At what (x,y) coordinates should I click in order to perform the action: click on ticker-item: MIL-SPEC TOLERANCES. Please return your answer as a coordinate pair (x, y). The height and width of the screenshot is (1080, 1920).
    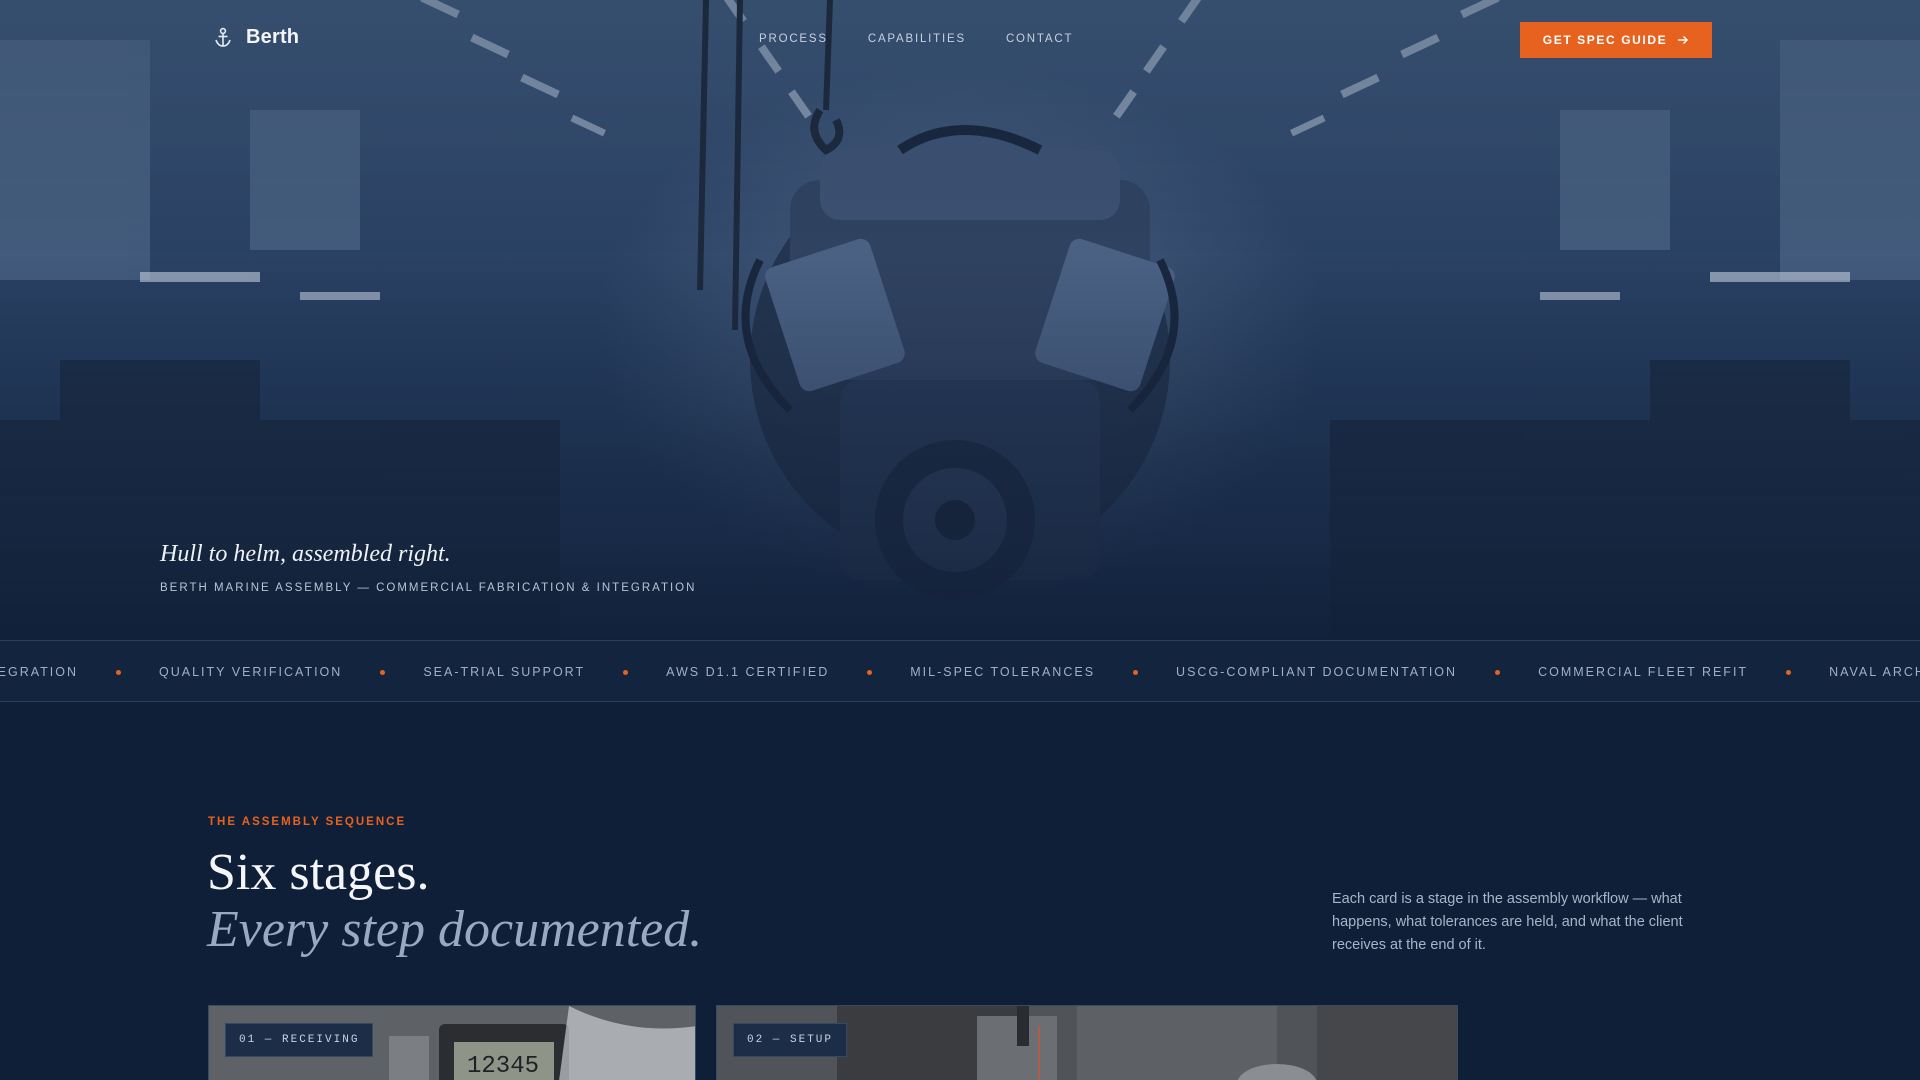
    Looking at the image, I should click on (1003, 672).